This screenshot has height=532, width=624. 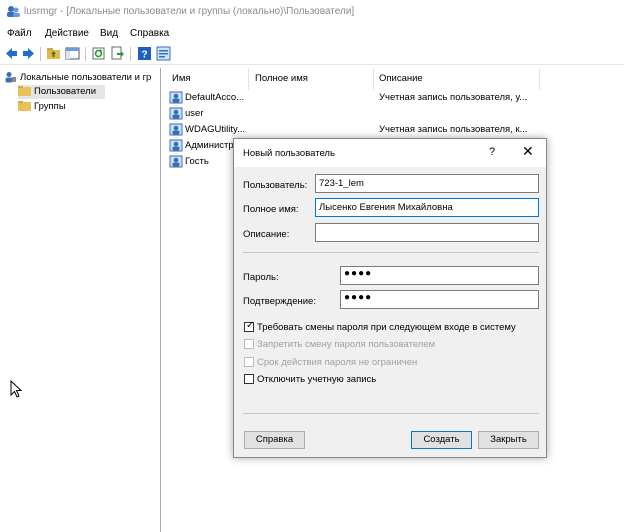 I want to click on user-name: Гость, so click(x=197, y=161).